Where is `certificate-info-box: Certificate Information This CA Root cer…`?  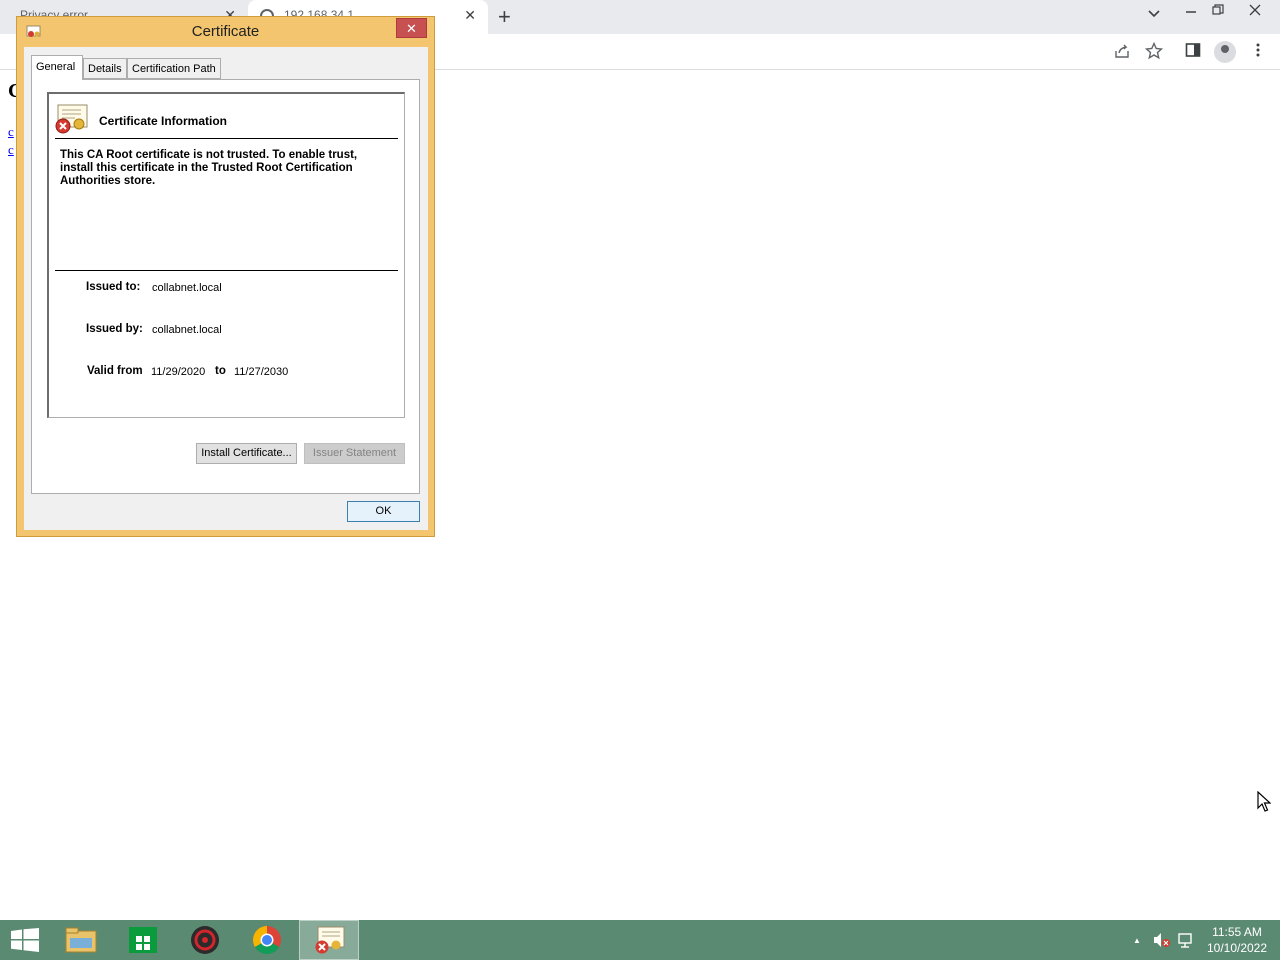 certificate-info-box: Certificate Information This CA Root cer… is located at coordinates (226, 255).